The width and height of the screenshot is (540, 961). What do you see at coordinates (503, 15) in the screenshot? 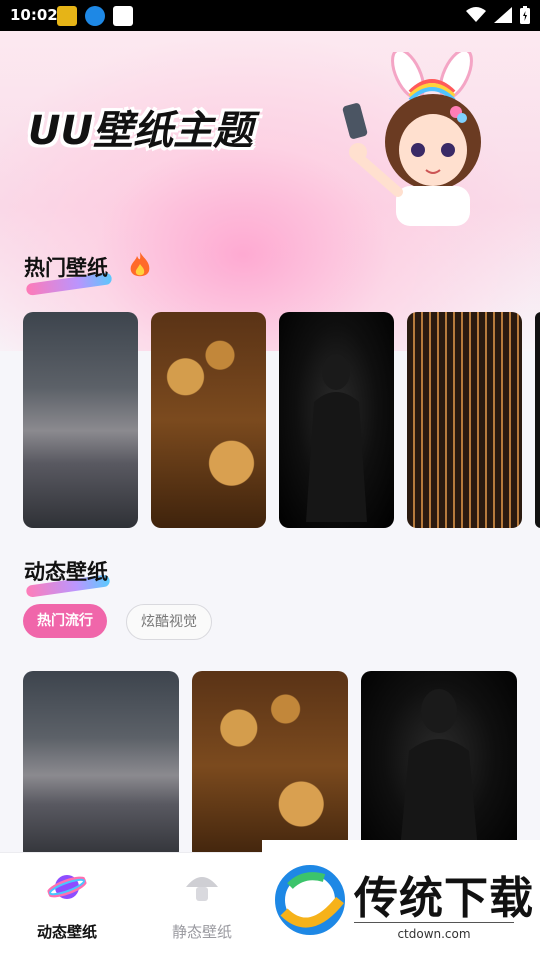
I see `signal-icon` at bounding box center [503, 15].